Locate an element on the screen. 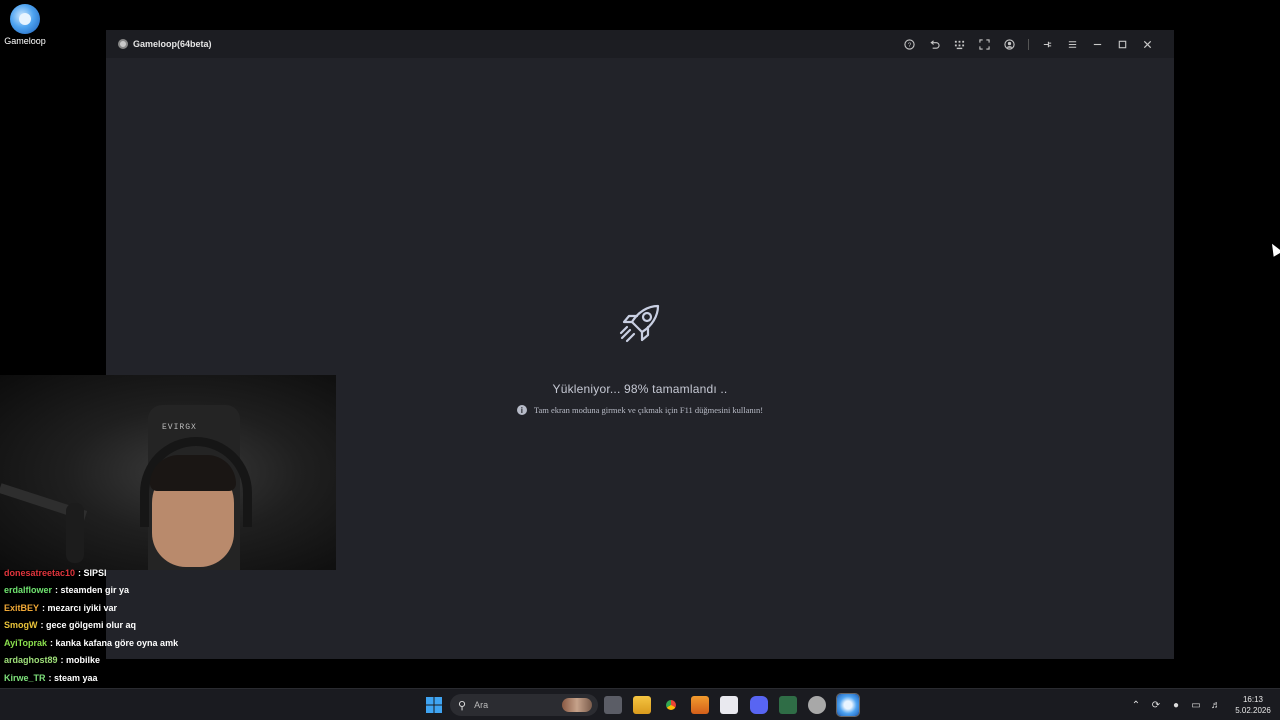 This screenshot has width=1280, height=720. help-icon: ? is located at coordinates (909, 44).